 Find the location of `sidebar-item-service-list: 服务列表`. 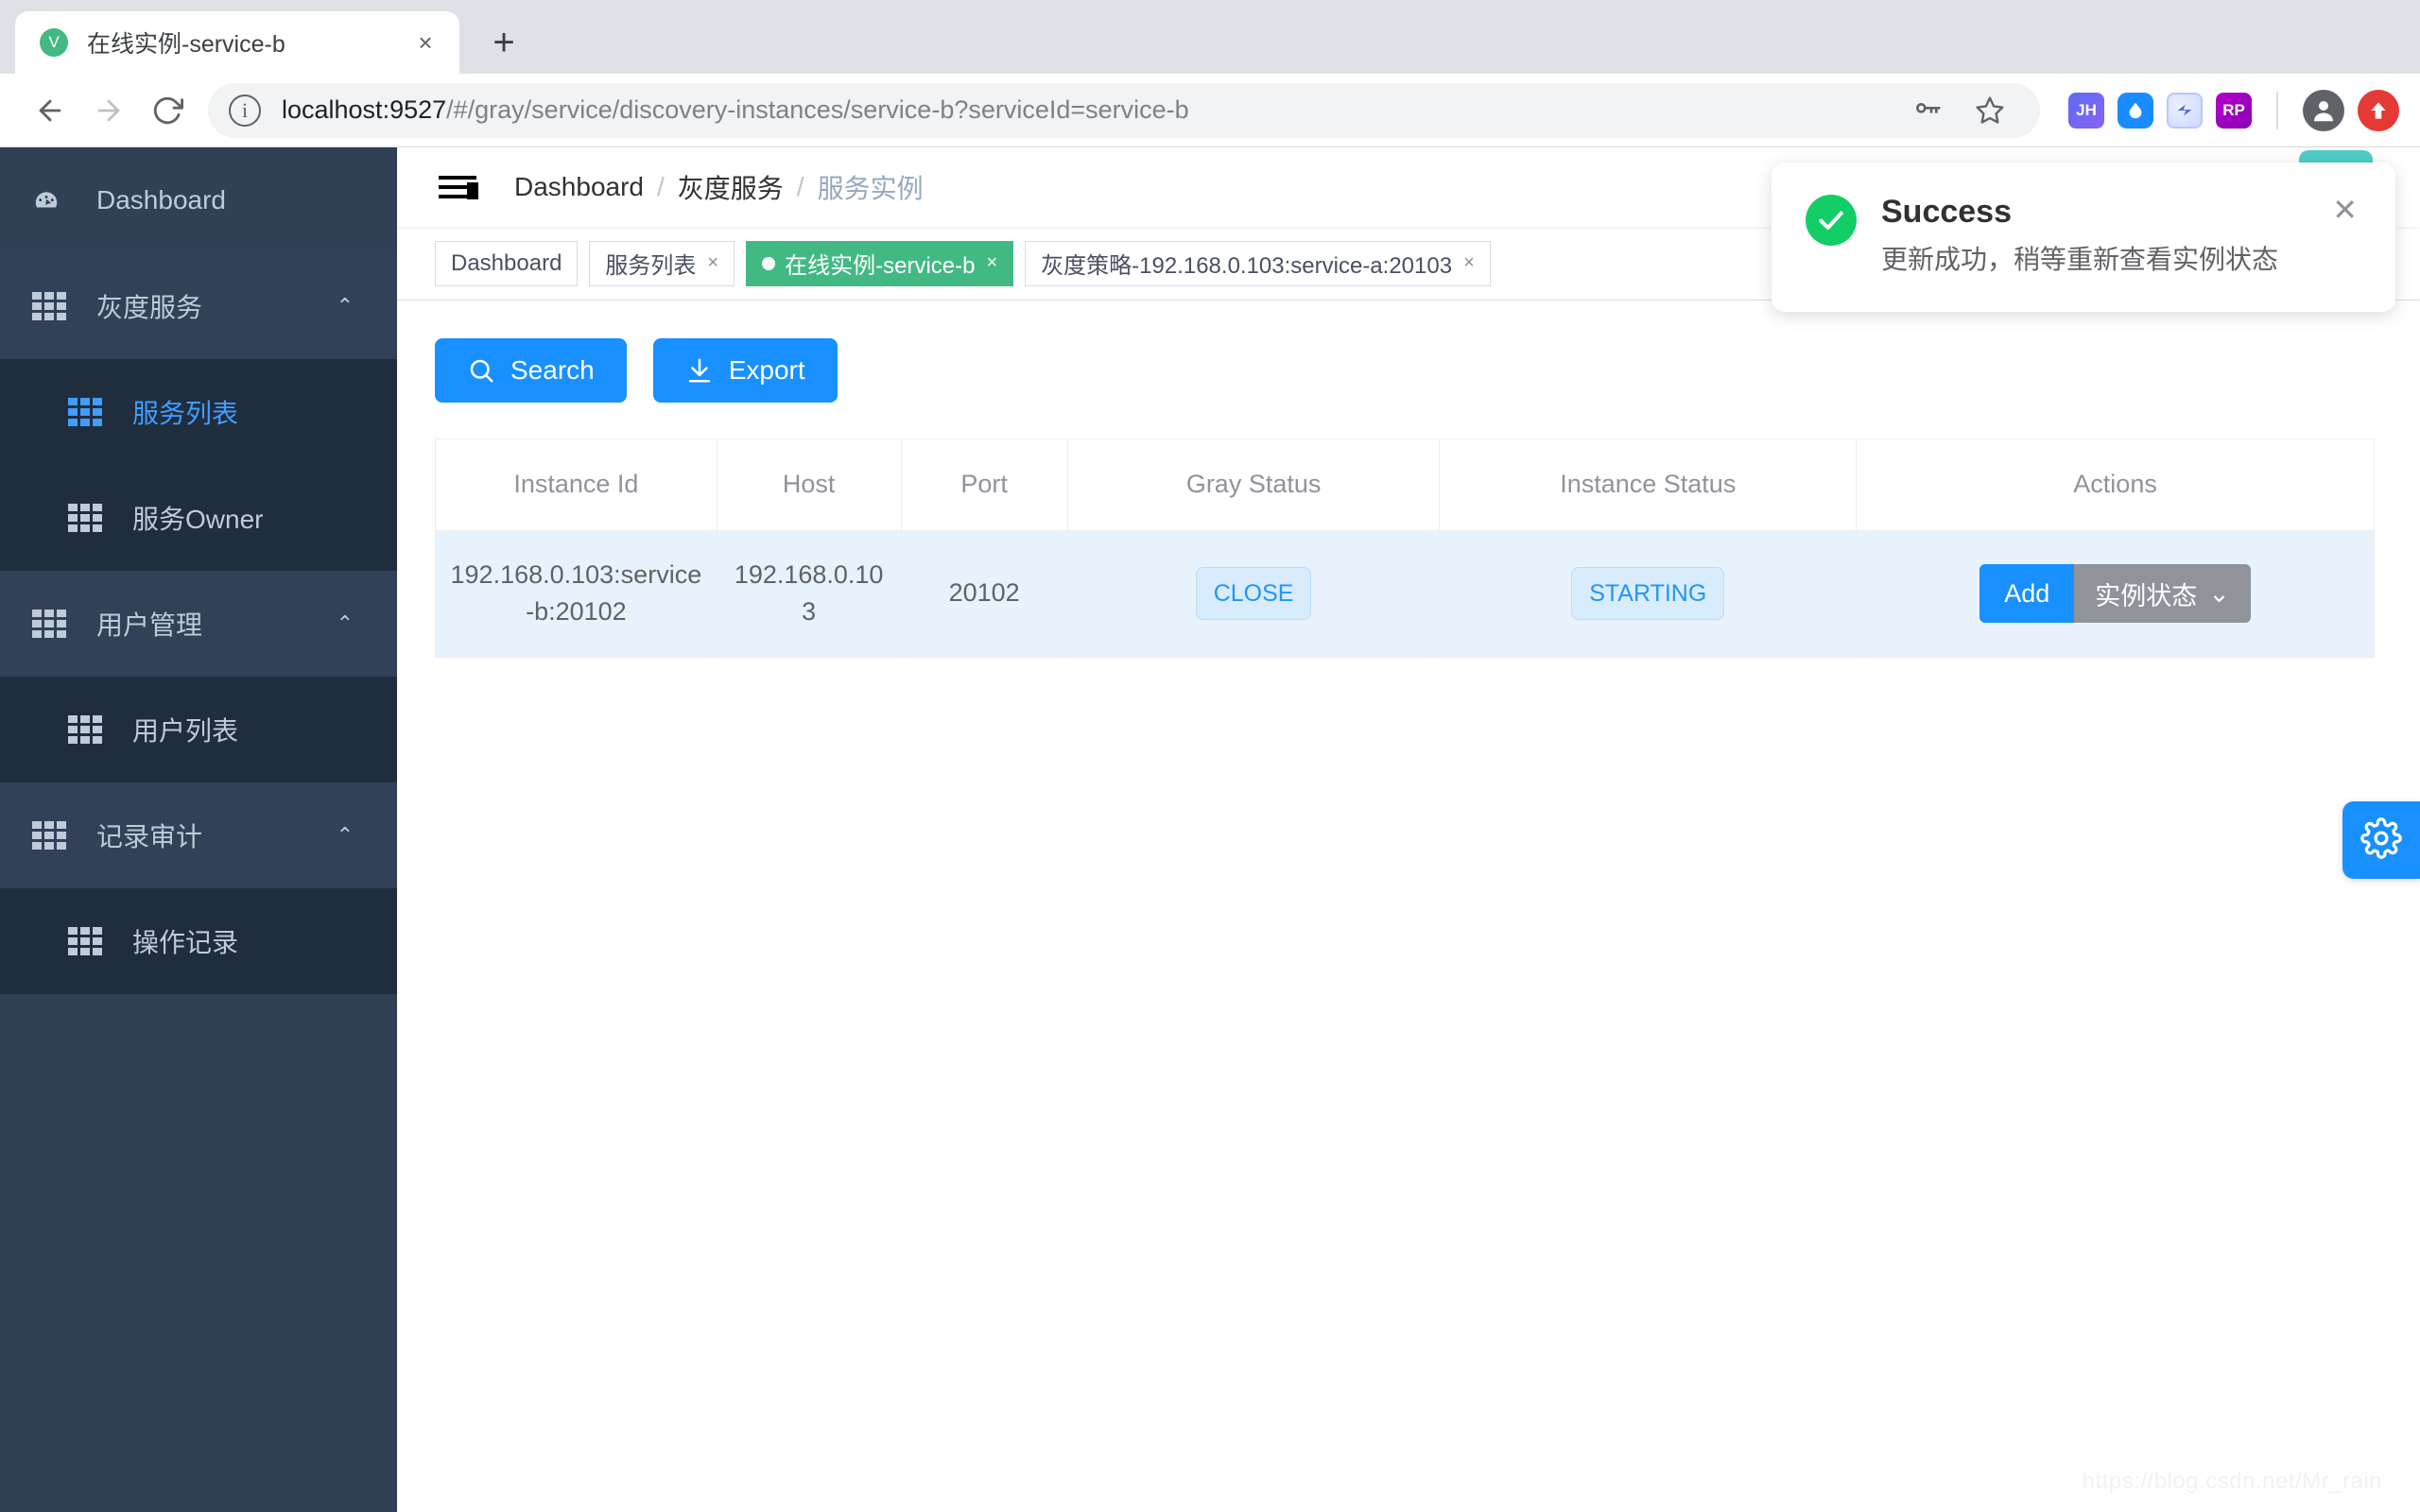

sidebar-item-service-list: 服务列表 is located at coordinates (198, 412).